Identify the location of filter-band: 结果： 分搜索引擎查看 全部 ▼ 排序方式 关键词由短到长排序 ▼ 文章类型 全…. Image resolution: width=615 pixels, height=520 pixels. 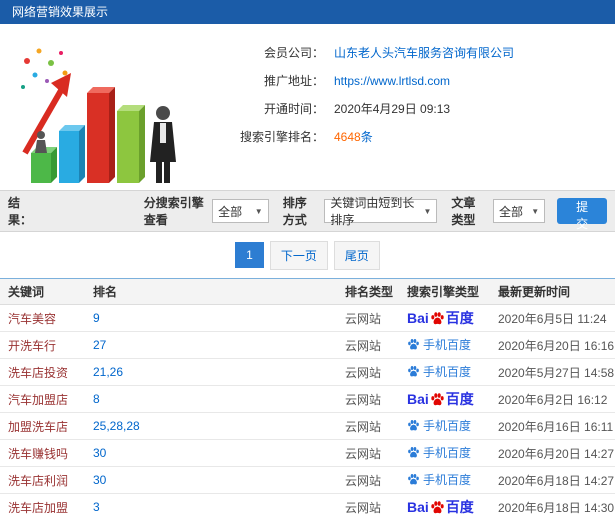
(307, 211).